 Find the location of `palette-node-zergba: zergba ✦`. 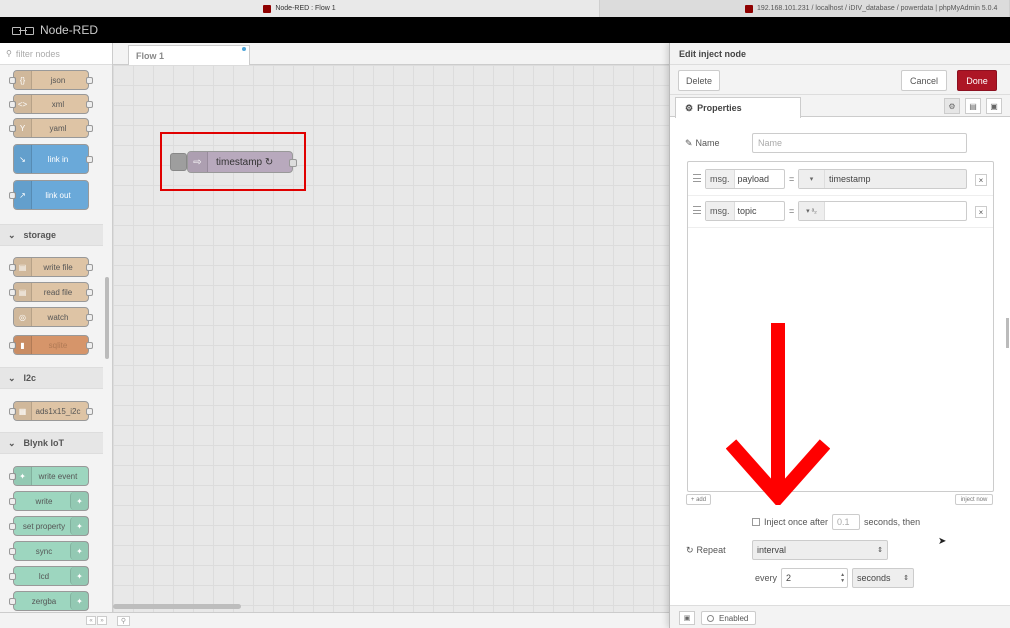

palette-node-zergba: zergba ✦ is located at coordinates (49, 601).